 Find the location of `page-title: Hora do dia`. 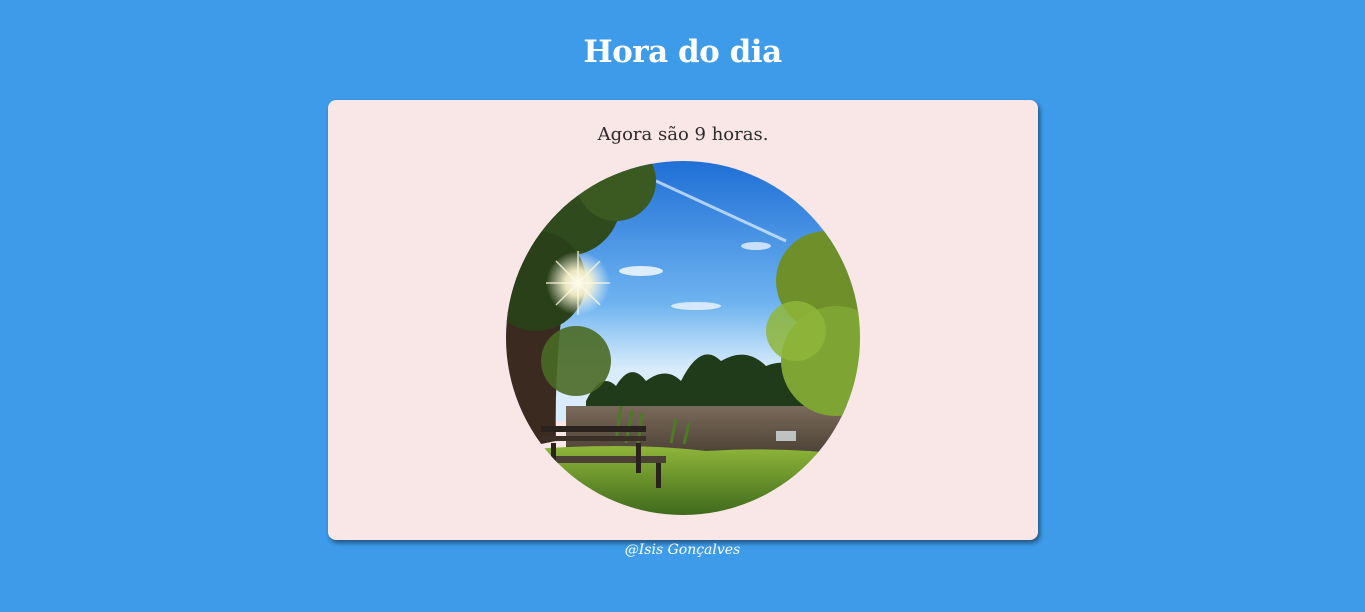

page-title: Hora do dia is located at coordinates (682, 52).